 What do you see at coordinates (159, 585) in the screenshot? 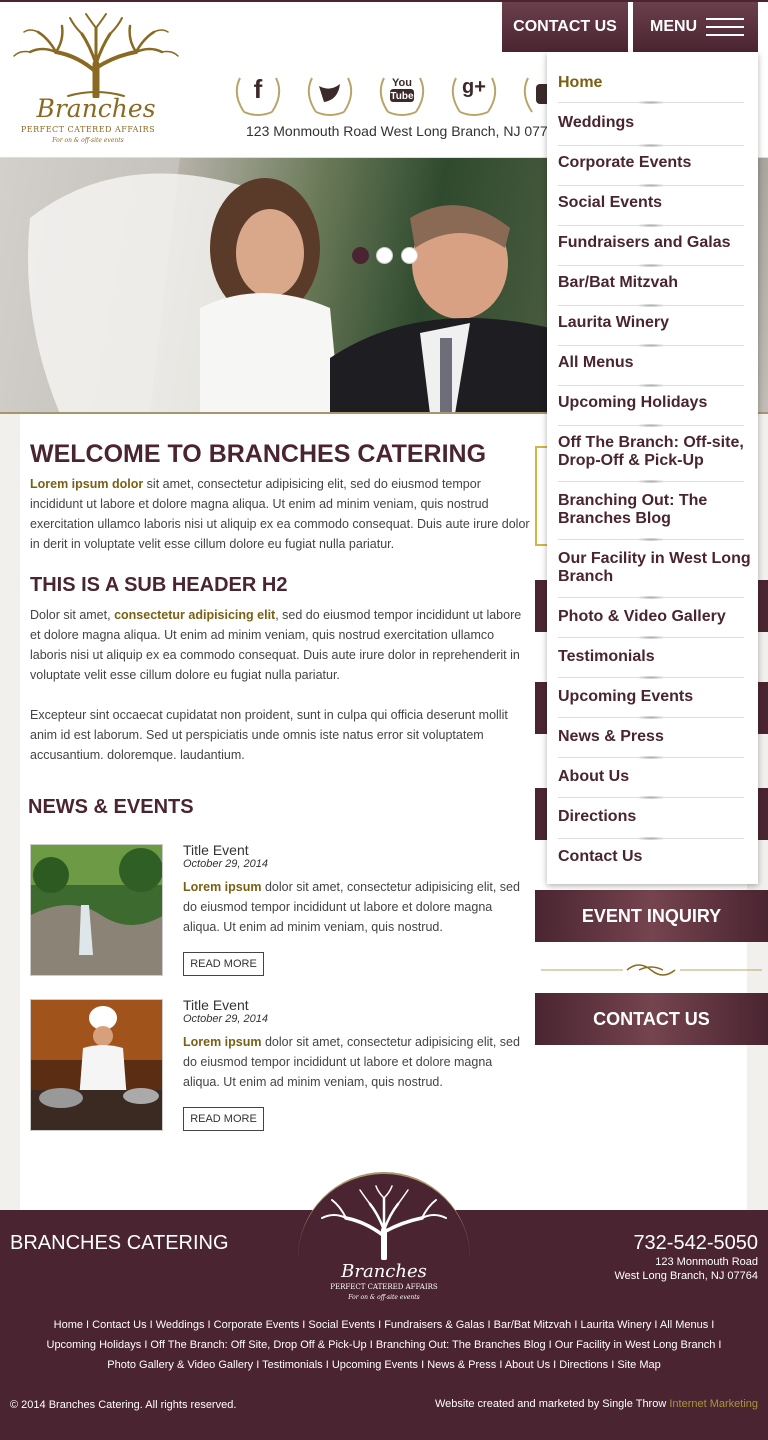
I see `sub-header: THIS IS A SUB HEADER H2` at bounding box center [159, 585].